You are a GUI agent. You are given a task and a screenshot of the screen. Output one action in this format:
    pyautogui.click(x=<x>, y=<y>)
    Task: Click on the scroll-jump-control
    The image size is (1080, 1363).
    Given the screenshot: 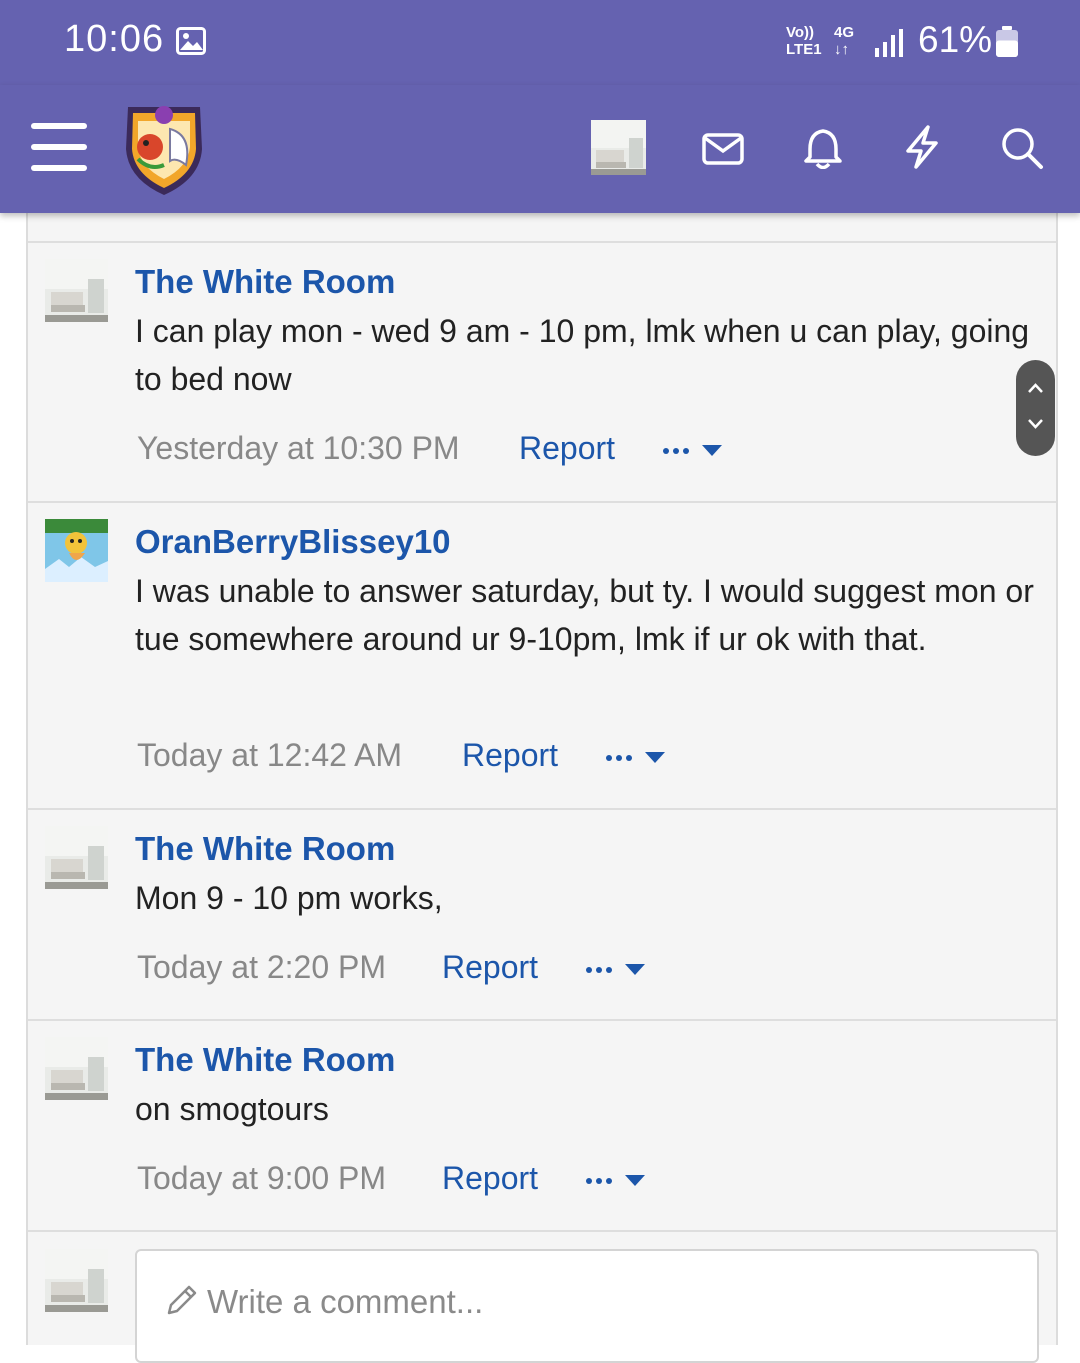 What is the action you would take?
    pyautogui.click(x=1035, y=408)
    